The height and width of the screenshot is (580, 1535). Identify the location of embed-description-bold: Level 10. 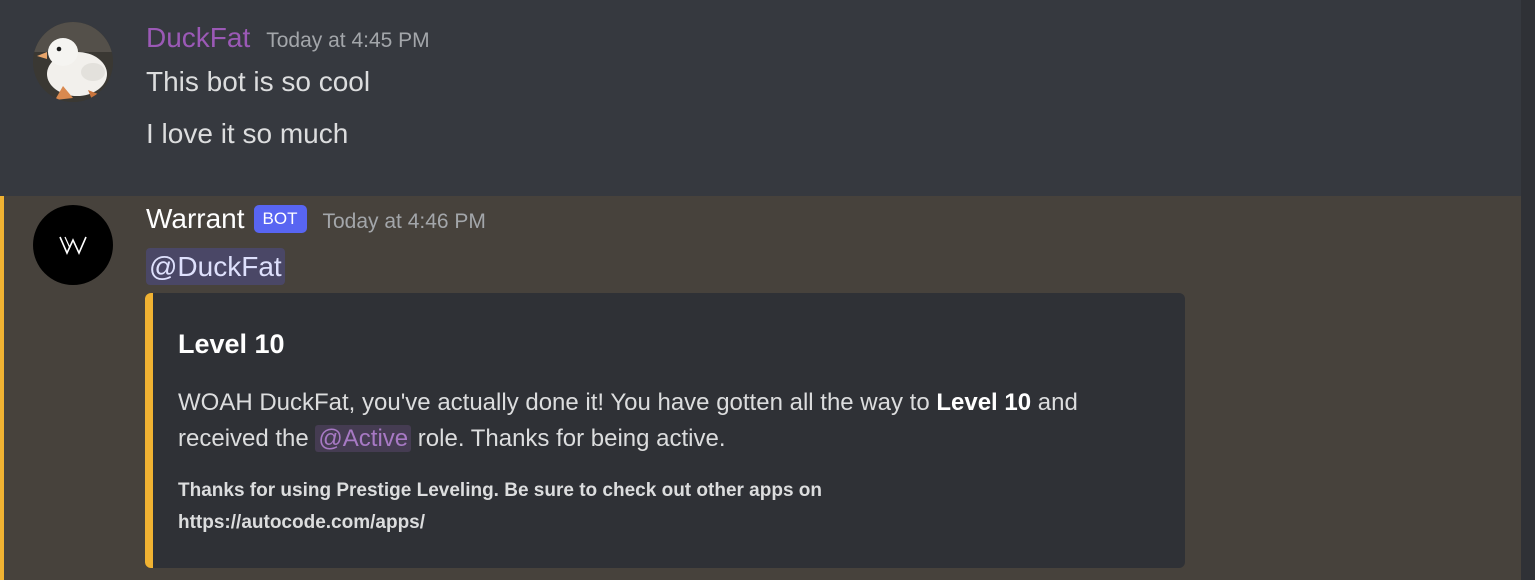
(984, 402).